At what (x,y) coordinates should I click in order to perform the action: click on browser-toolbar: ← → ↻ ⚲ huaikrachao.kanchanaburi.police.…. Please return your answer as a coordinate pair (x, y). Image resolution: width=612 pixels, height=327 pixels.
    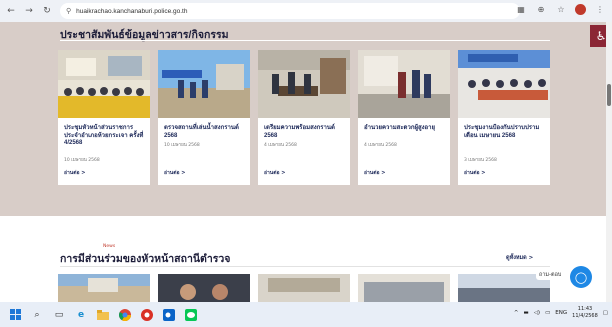
    Looking at the image, I should click on (306, 11).